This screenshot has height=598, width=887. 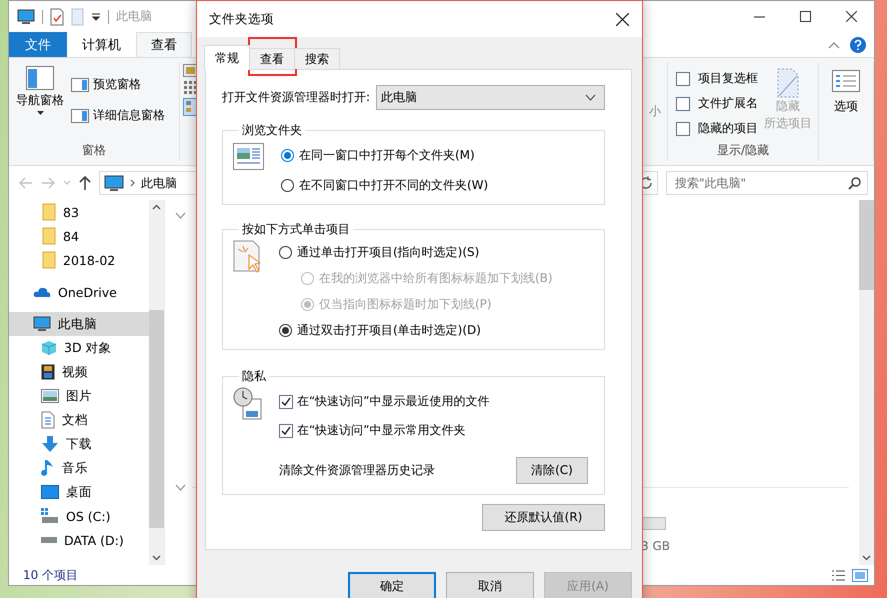 I want to click on group-label: 窗格, so click(x=94, y=150).